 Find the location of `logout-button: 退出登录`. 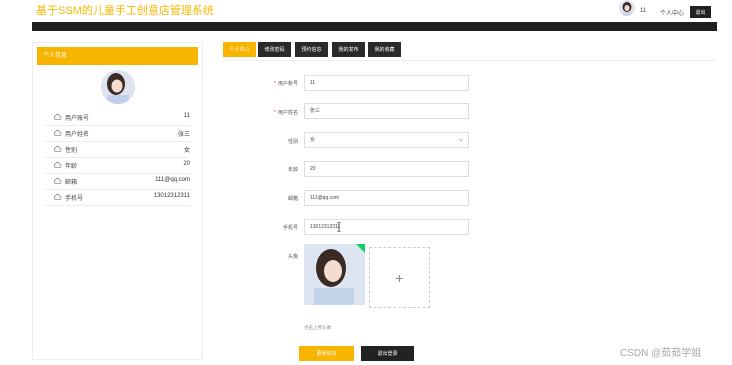

logout-button: 退出登录 is located at coordinates (387, 353).